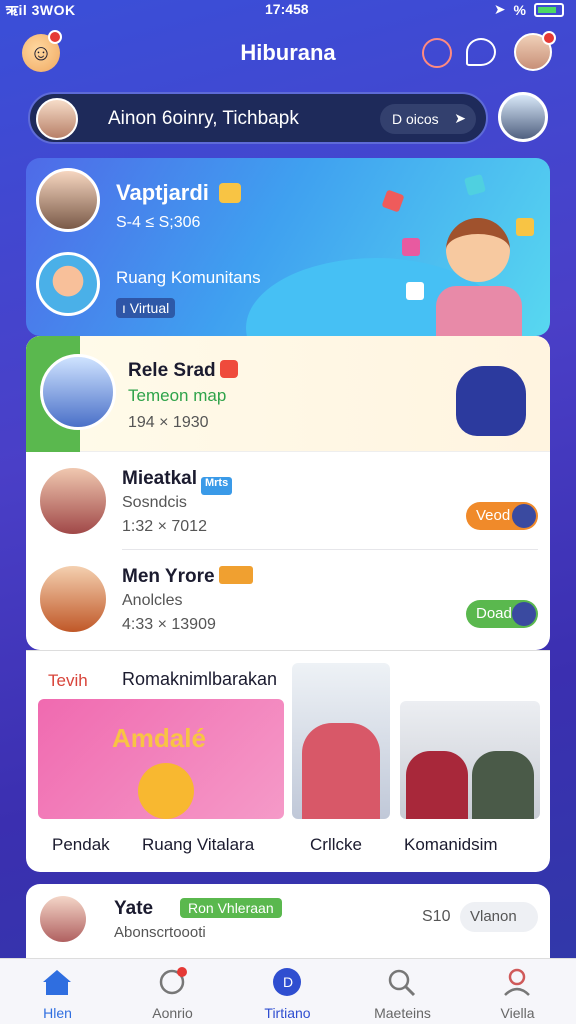  Describe the element at coordinates (168, 422) in the screenshot. I see `featured-count: 194 × 1930` at that location.